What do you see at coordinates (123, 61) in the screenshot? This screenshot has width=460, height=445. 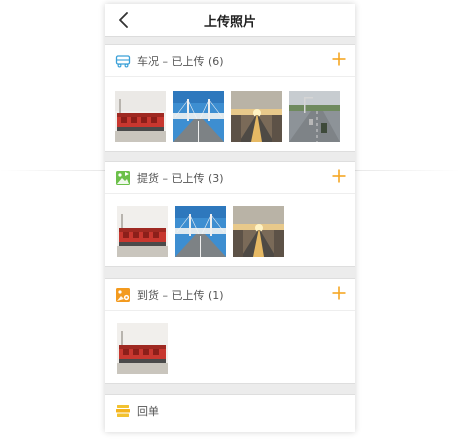 I see `truck-icon` at bounding box center [123, 61].